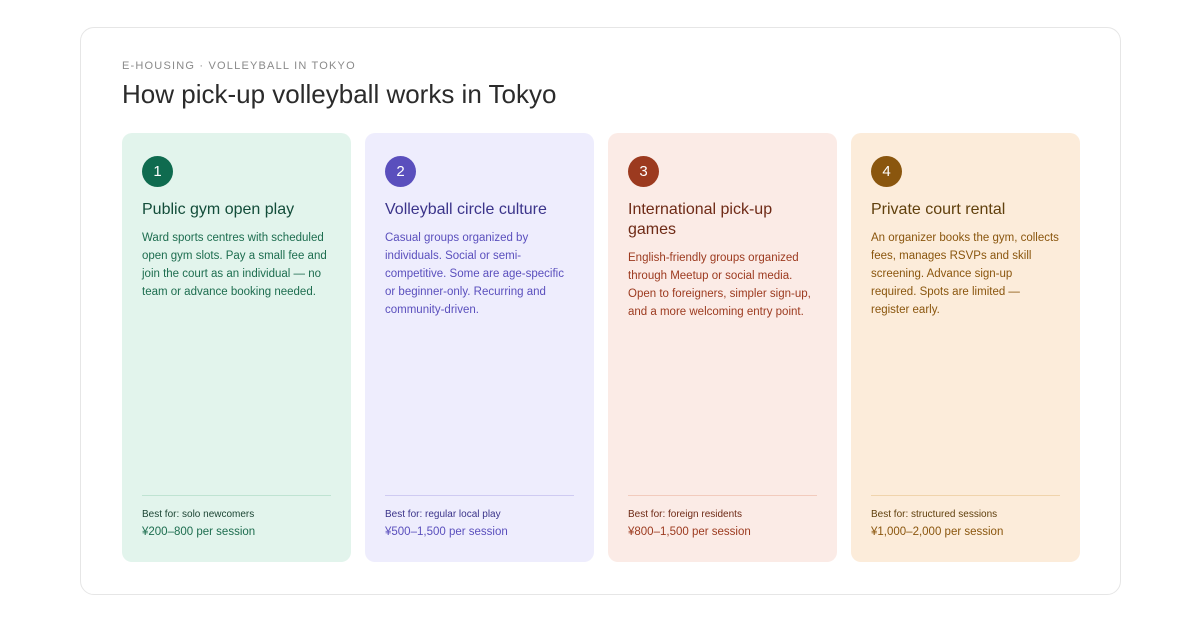 This screenshot has width=1200, height=630. I want to click on step-badge: 1, so click(157, 171).